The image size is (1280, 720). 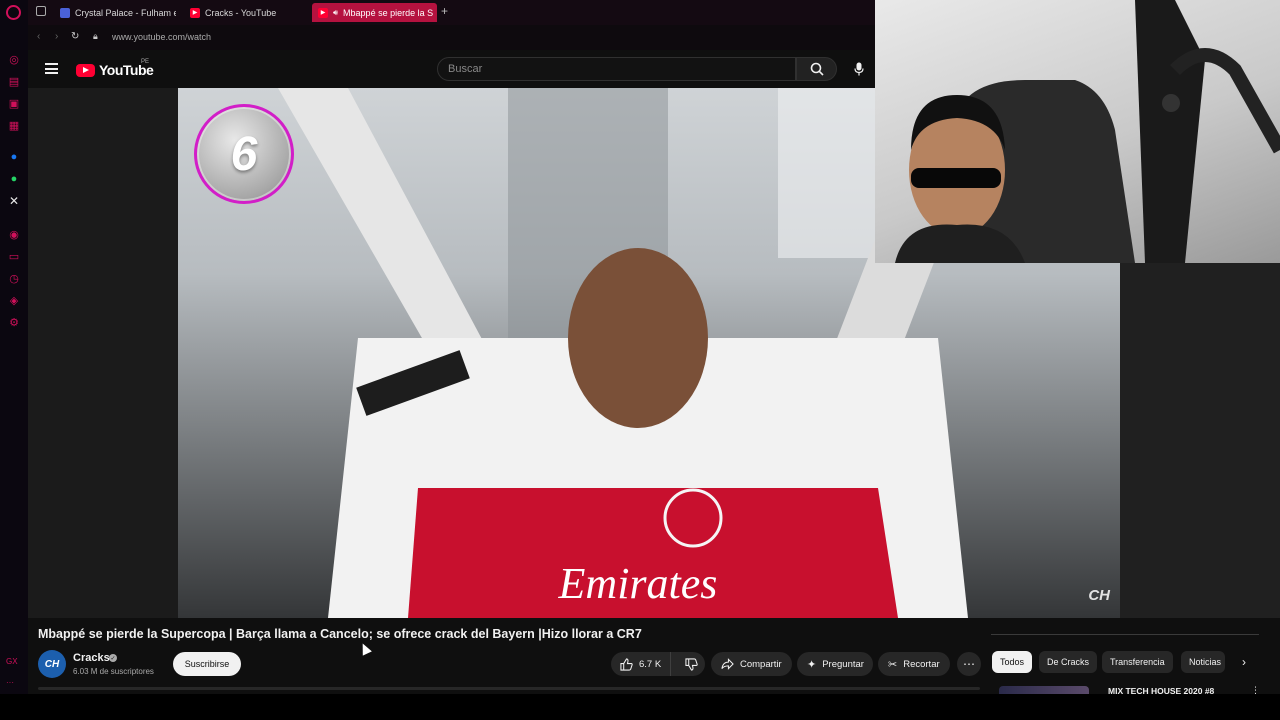 I want to click on verified-badge-icon: ✓, so click(x=113, y=658).